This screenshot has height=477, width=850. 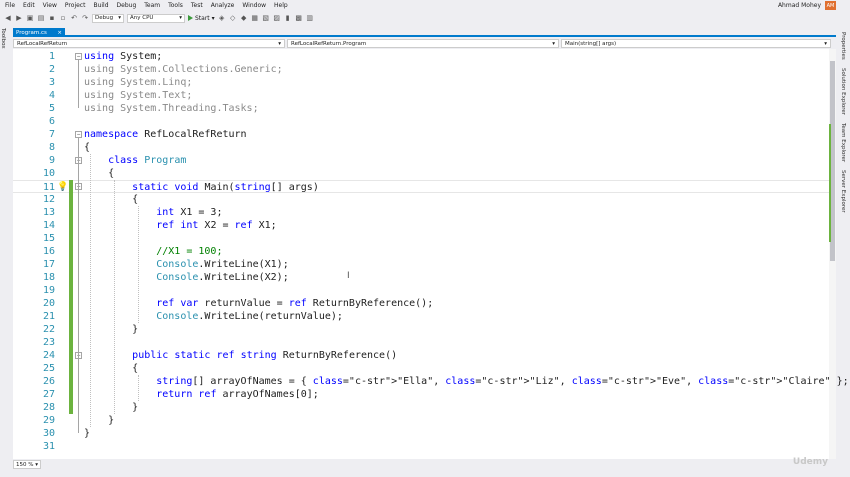 What do you see at coordinates (421, 407) in the screenshot?
I see `code-line: 28 }` at bounding box center [421, 407].